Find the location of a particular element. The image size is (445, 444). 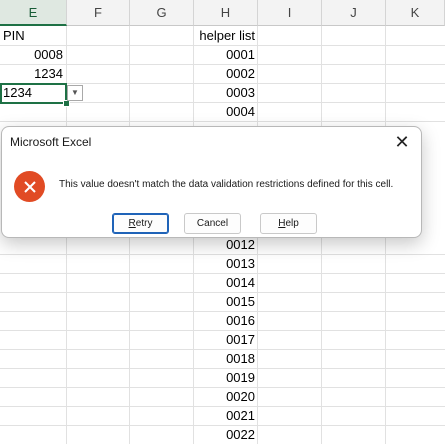

column-header-e: E is located at coordinates (33, 13).